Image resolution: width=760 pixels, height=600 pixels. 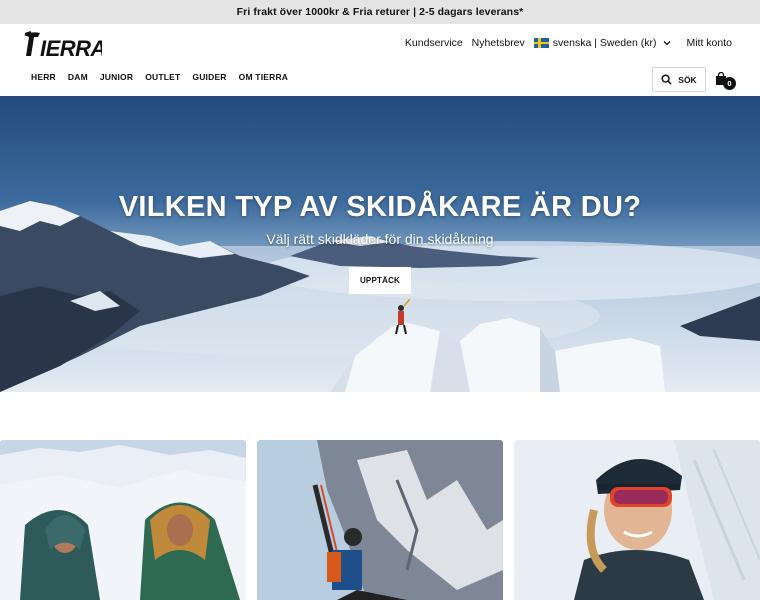 I want to click on card-woman-goggles-snow, so click(x=637, y=520).